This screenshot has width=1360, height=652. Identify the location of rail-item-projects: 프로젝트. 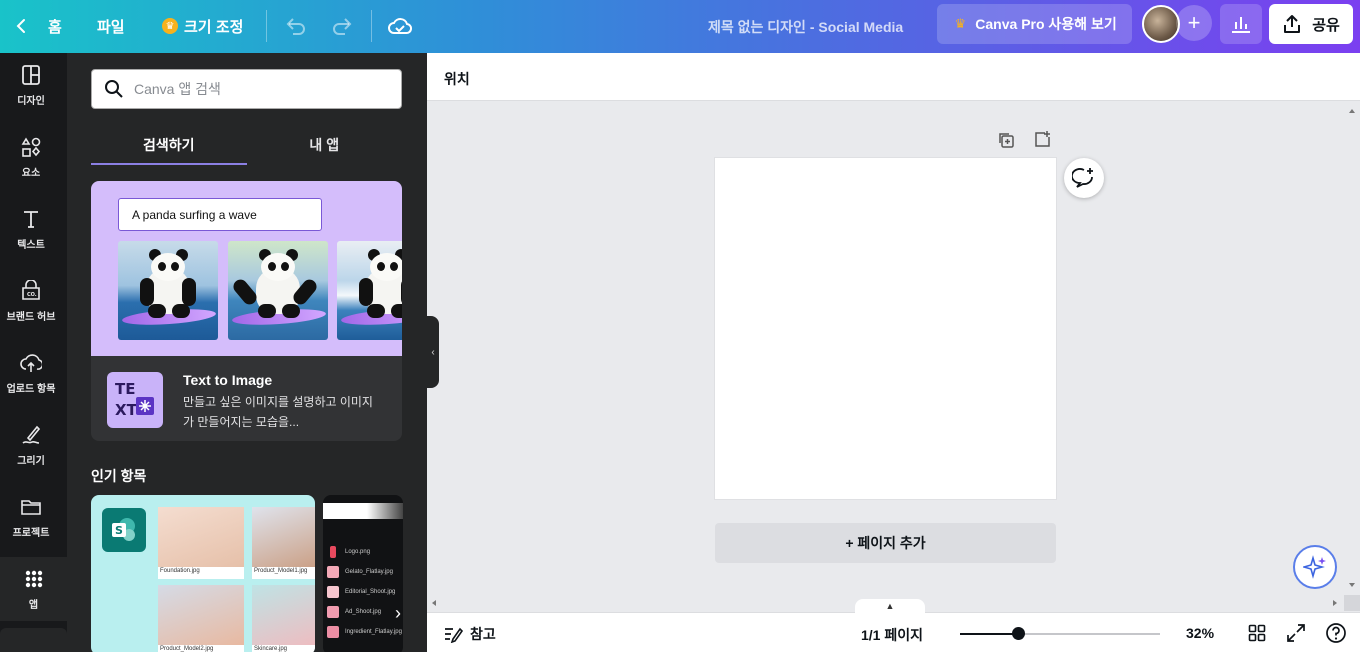
(31, 517).